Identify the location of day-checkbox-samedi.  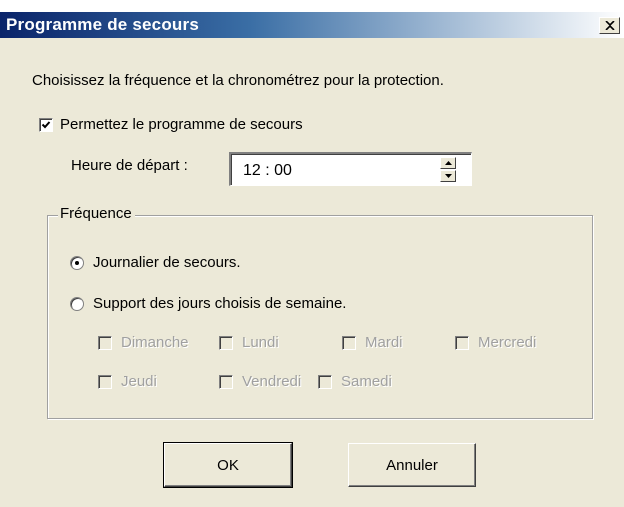
(325, 382).